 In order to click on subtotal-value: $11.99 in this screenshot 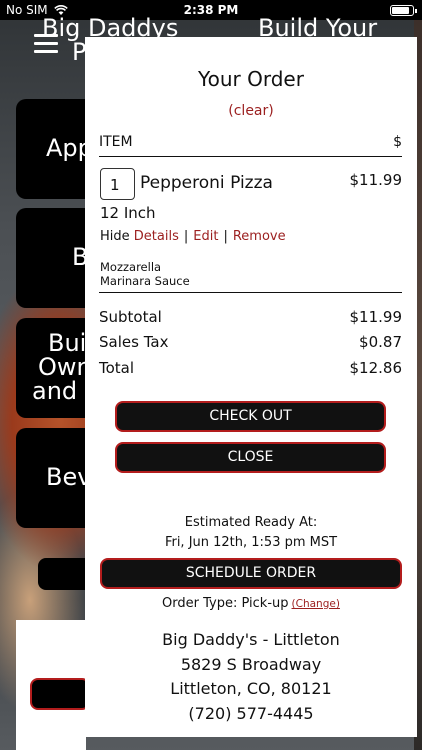, I will do `click(376, 317)`.